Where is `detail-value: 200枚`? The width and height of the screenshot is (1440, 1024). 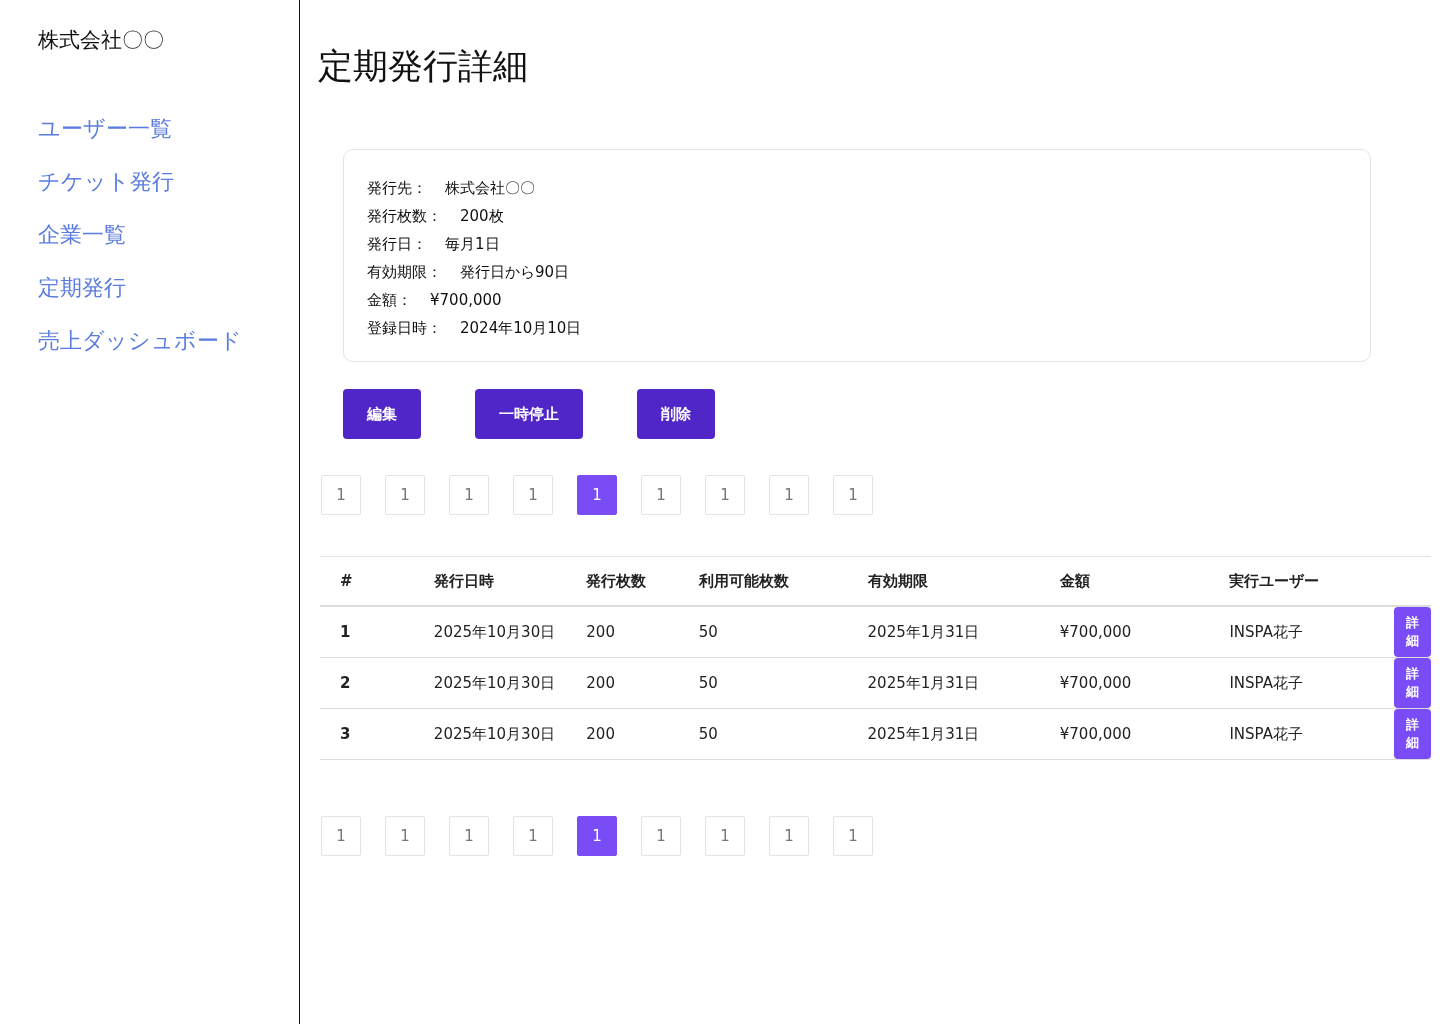 detail-value: 200枚 is located at coordinates (482, 216).